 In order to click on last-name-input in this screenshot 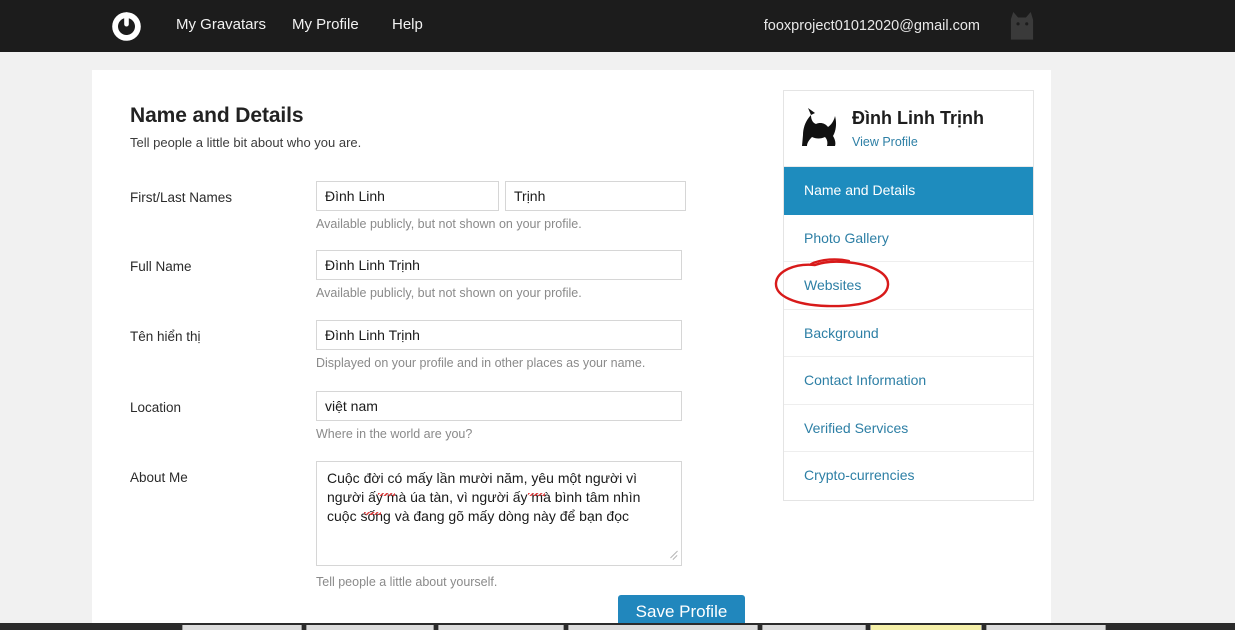, I will do `click(595, 196)`.